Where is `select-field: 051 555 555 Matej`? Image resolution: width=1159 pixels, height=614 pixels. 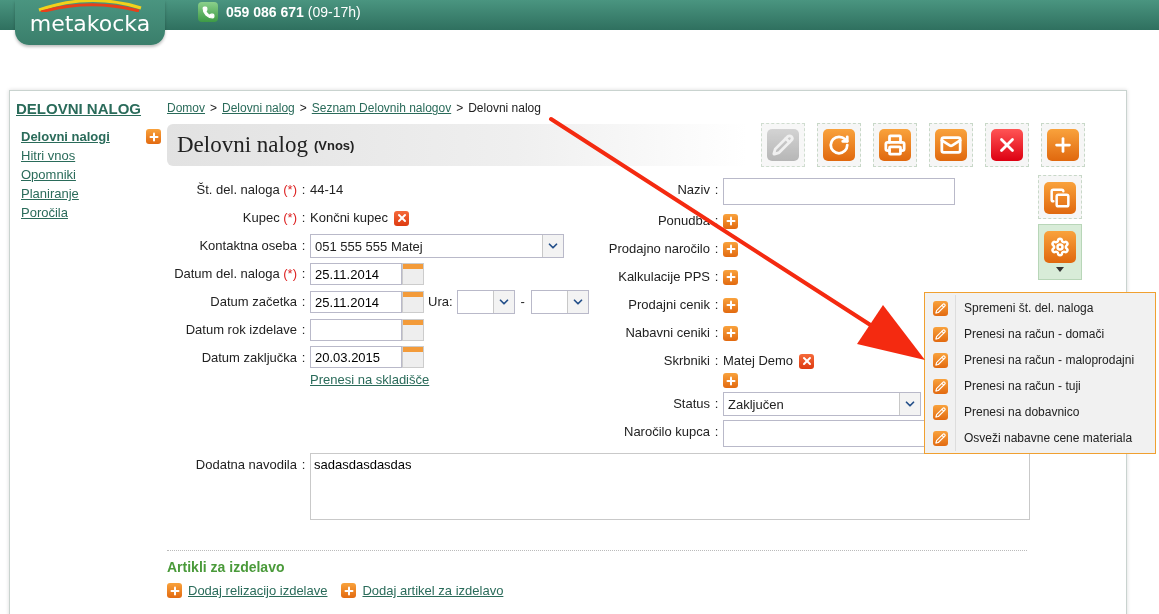
select-field: 051 555 555 Matej is located at coordinates (437, 246).